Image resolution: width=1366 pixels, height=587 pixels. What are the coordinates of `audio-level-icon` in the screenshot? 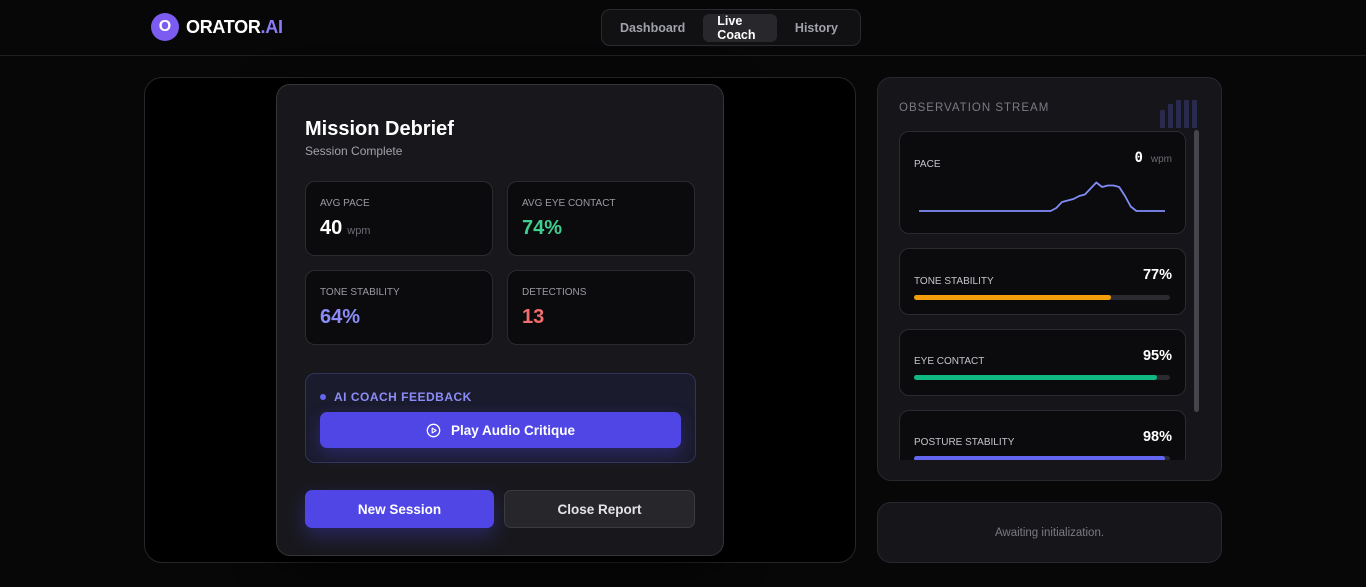 It's located at (1180, 113).